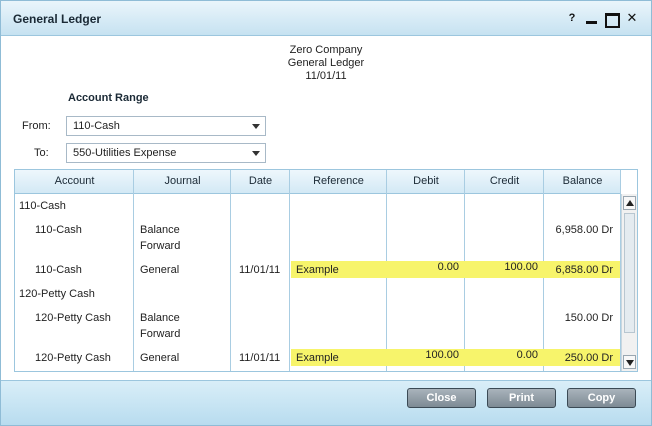 The image size is (652, 426). I want to click on button-bar: Close Print Copy, so click(326, 402).